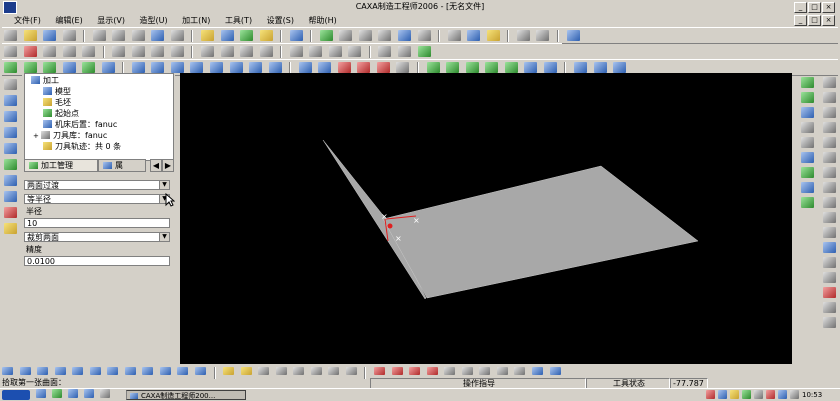 Image resolution: width=840 pixels, height=401 pixels. I want to click on radius-mode-select: 等半径 ▼, so click(97, 199).